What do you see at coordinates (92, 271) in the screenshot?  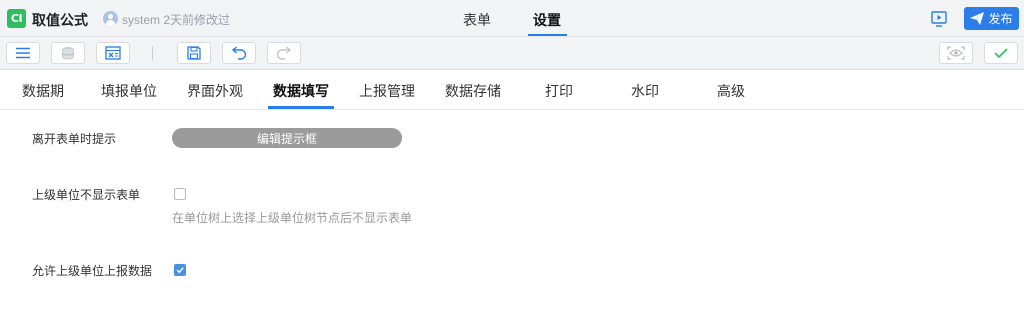 I see `allow-parent-report-label: 允许上级单位上报数据` at bounding box center [92, 271].